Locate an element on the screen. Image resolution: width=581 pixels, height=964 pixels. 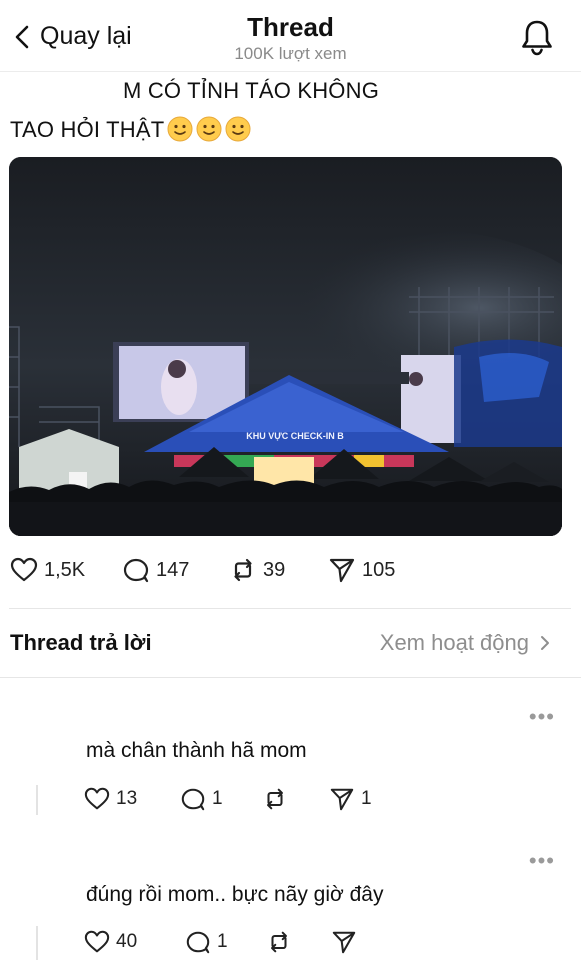
chevron-right-icon is located at coordinates (545, 643).